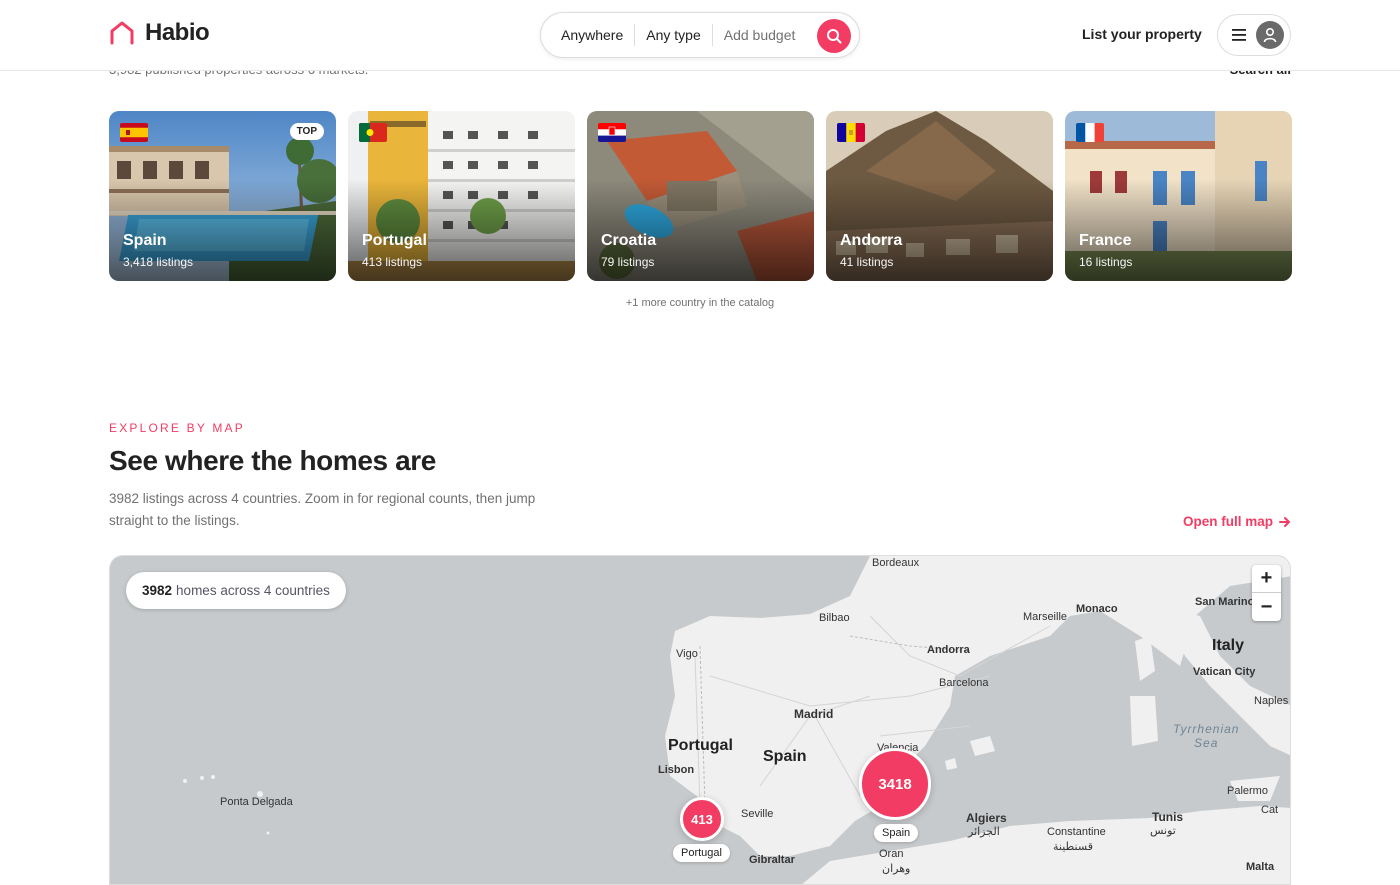 The height and width of the screenshot is (885, 1400). What do you see at coordinates (461, 196) in the screenshot?
I see `country-card-portugal: Portugal 413 listings` at bounding box center [461, 196].